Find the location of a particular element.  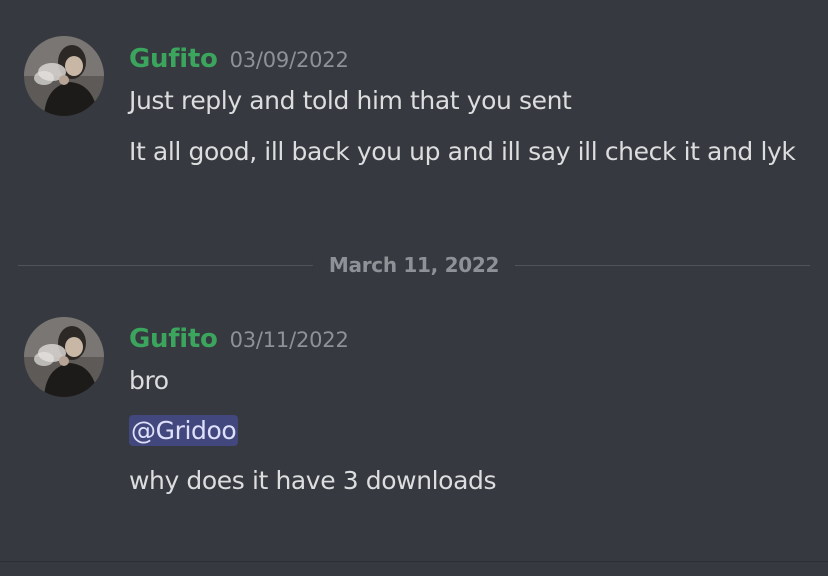

message-text-mention: @Gridoo is located at coordinates (469, 430).